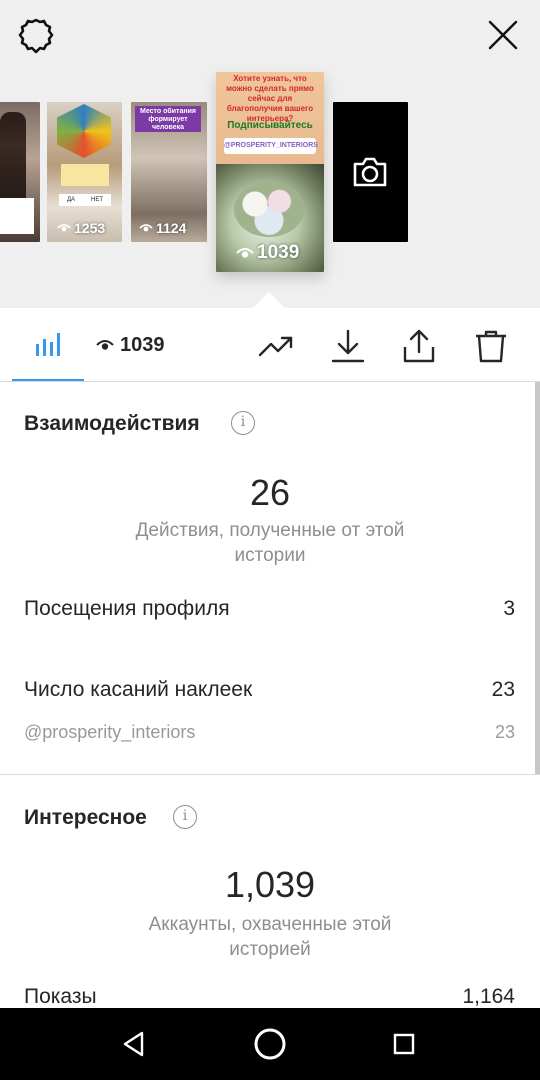 This screenshot has width=540, height=1080. Describe the element at coordinates (404, 1044) in the screenshot. I see `recents-icon` at that location.